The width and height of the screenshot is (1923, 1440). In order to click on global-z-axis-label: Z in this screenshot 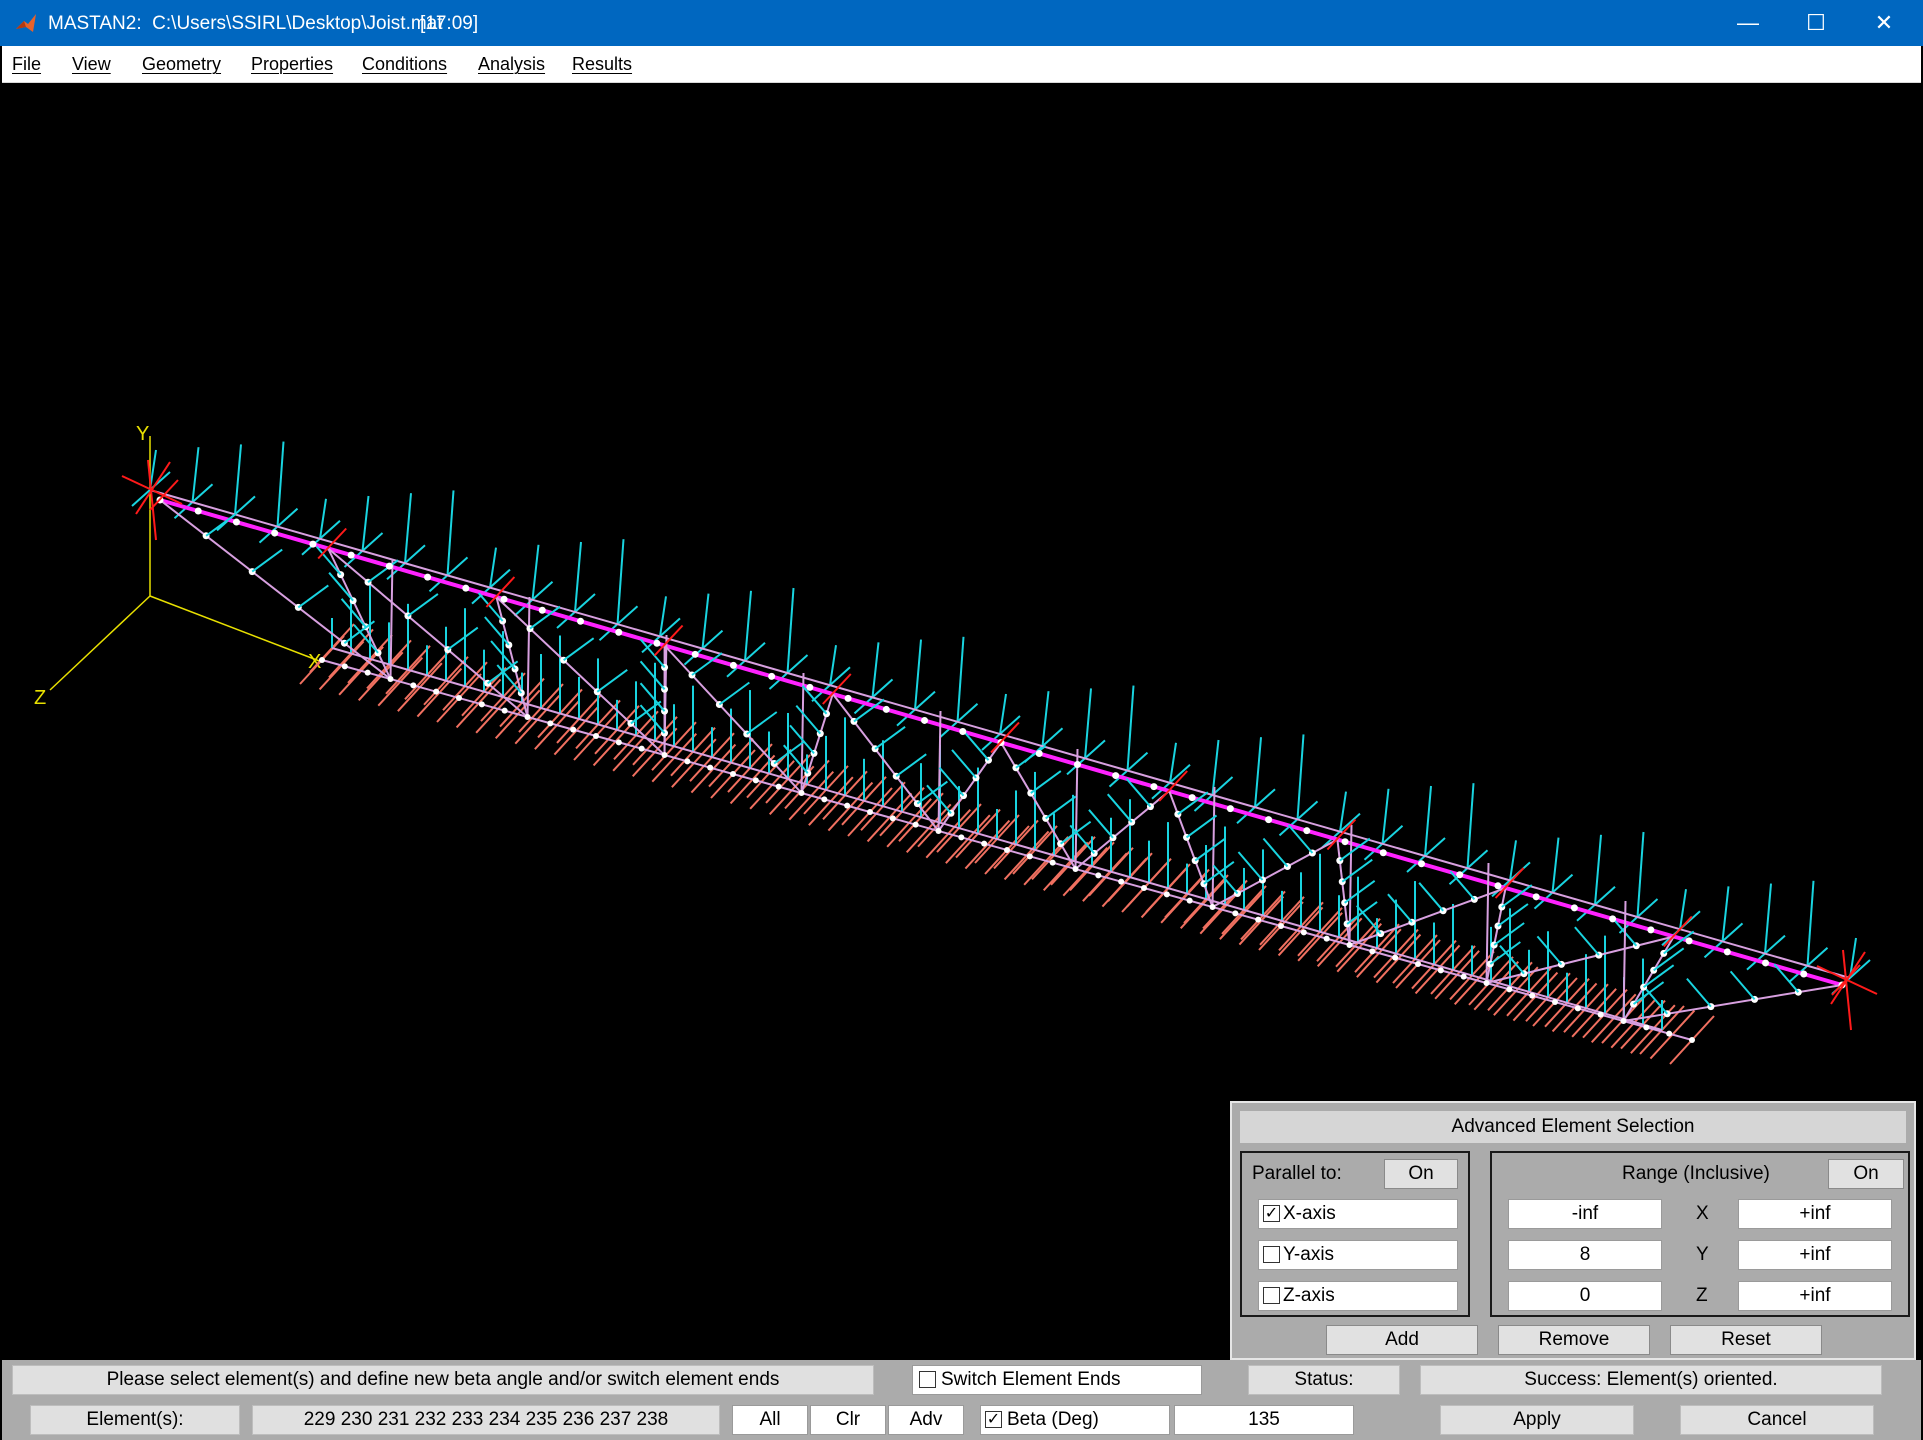, I will do `click(40, 698)`.